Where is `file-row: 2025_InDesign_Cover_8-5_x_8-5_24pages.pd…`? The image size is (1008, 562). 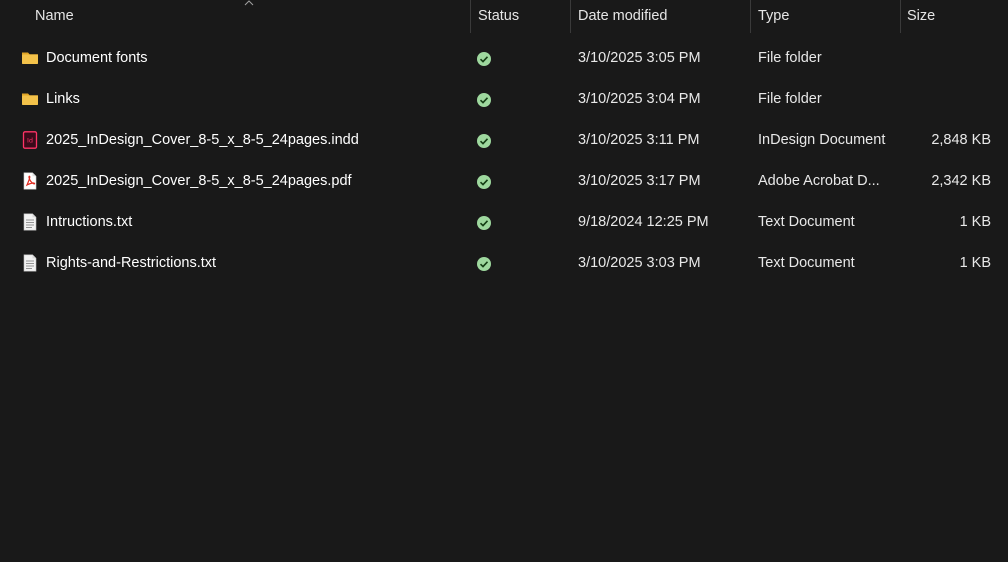
file-row: 2025_InDesign_Cover_8-5_x_8-5_24pages.pd… is located at coordinates (504, 181).